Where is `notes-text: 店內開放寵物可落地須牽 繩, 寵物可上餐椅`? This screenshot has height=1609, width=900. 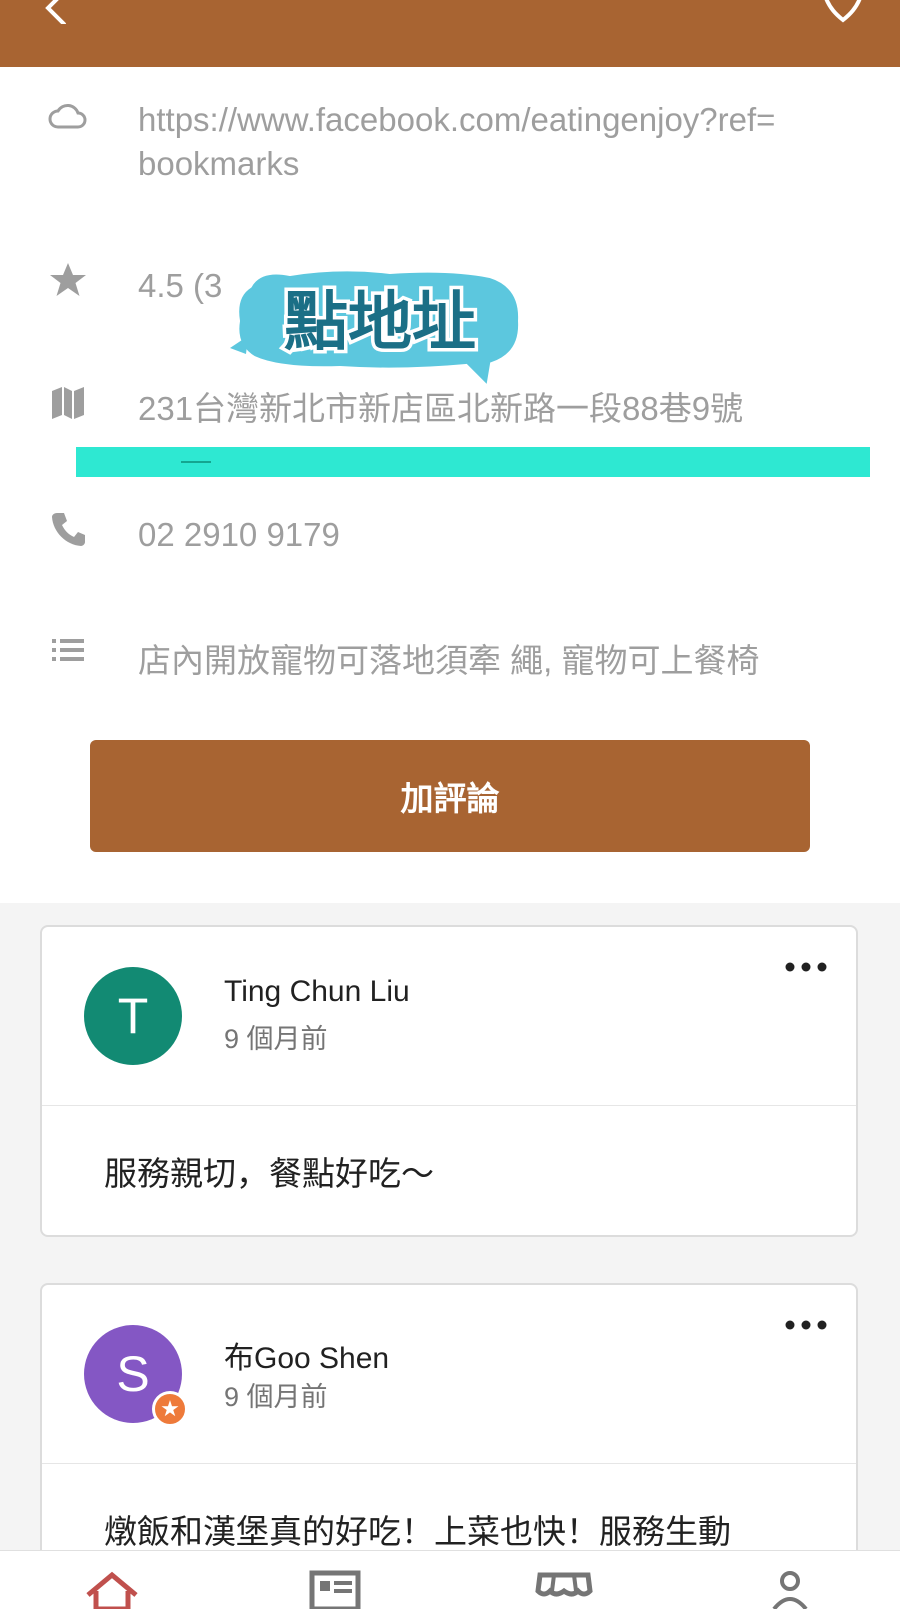
notes-text: 店內開放寵物可落地須牽 繩, 寵物可上餐椅 is located at coordinates (449, 660).